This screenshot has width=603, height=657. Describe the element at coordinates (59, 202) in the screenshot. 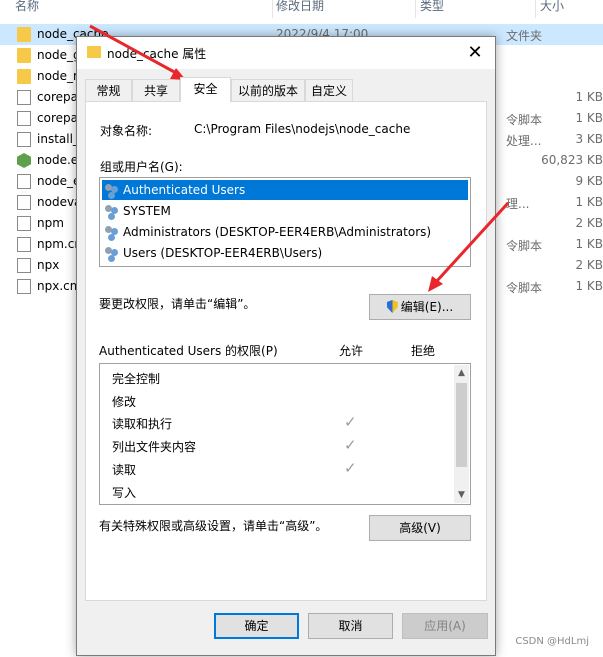

I see `file-name: nodeva` at that location.